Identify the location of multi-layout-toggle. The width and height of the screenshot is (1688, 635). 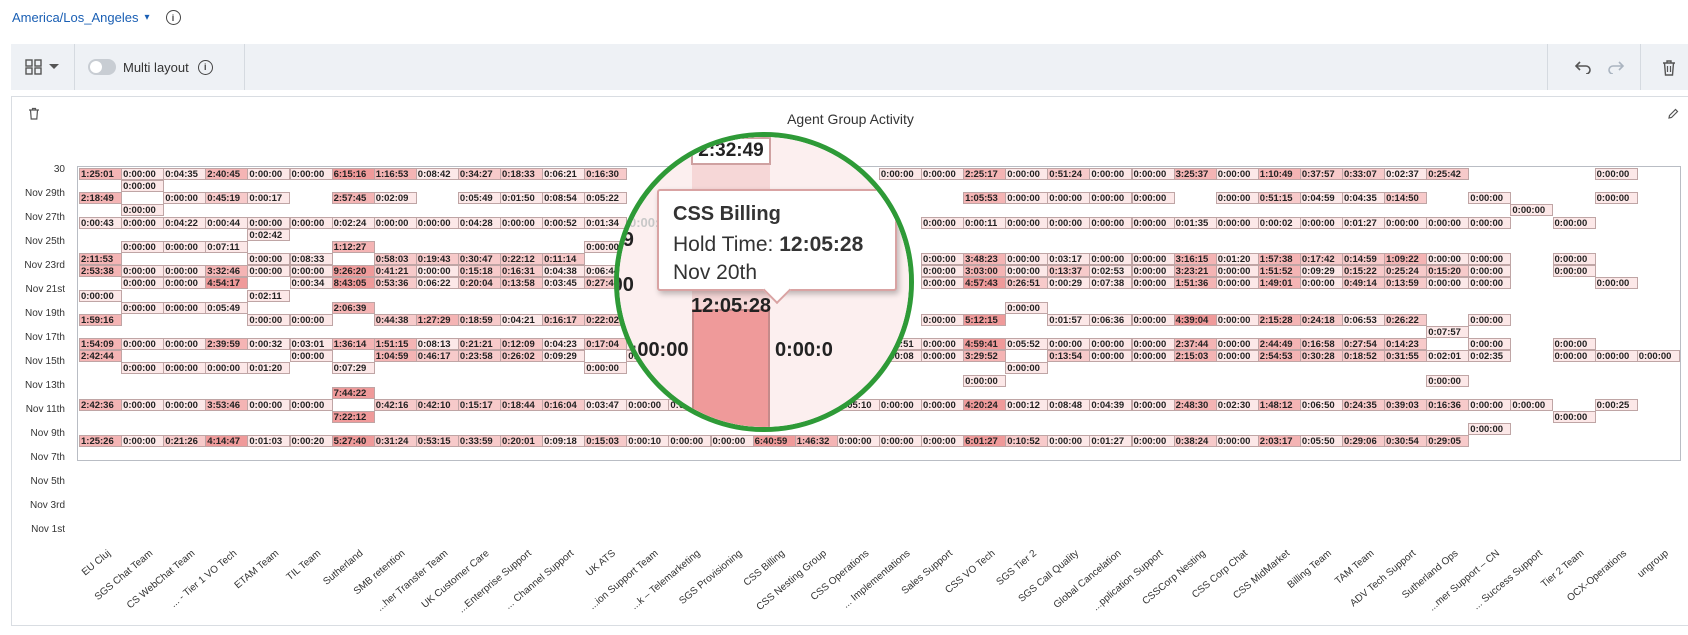
(102, 67).